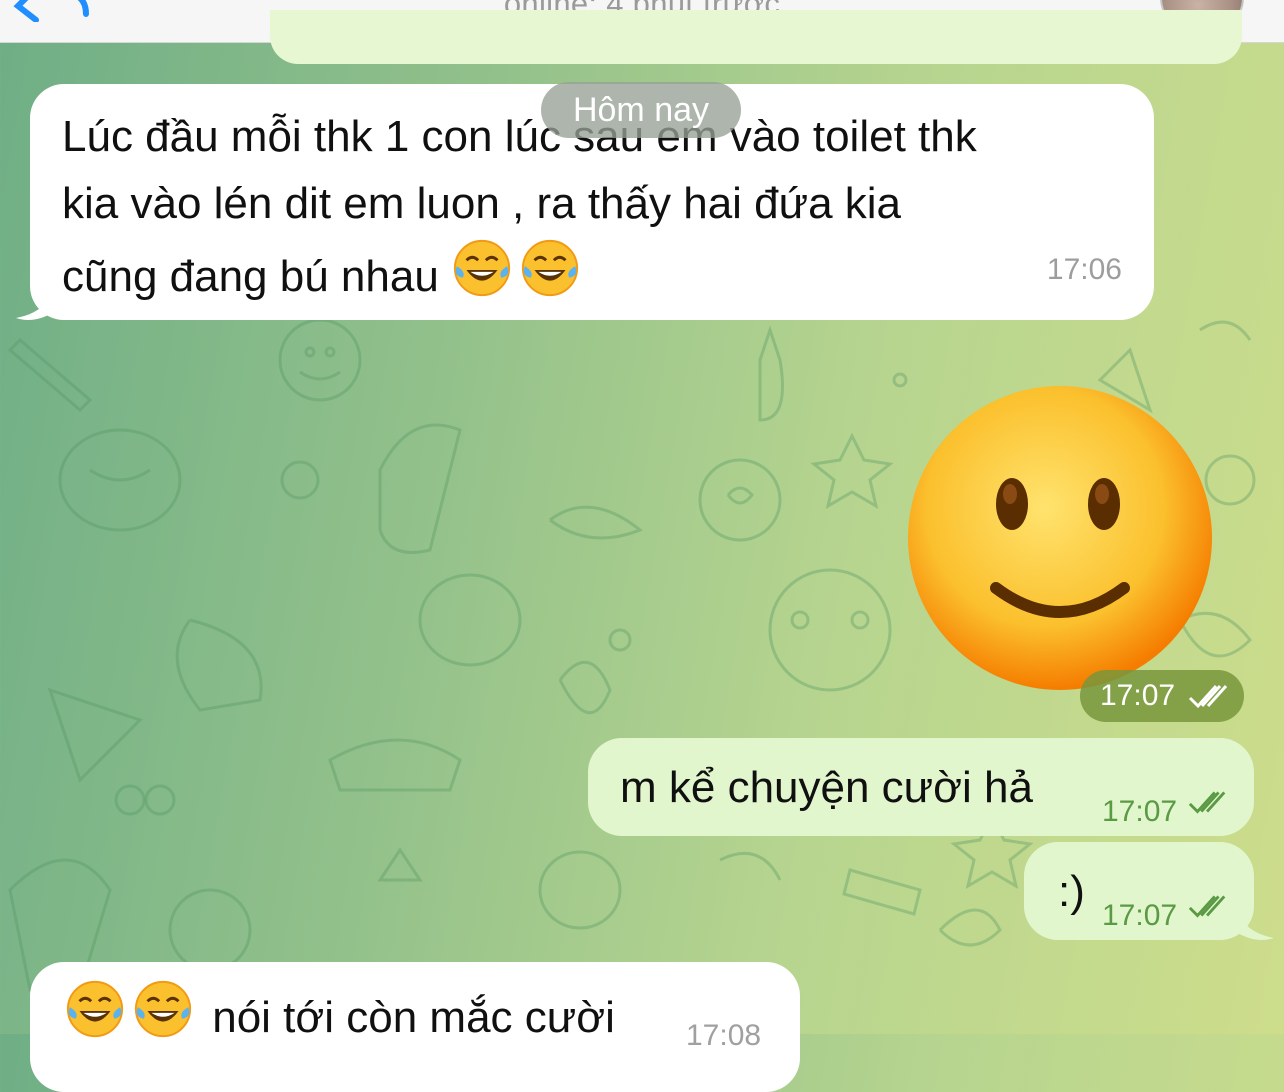 This screenshot has height=1092, width=1284. What do you see at coordinates (826, 787) in the screenshot?
I see `message-text: m kể chuyện cười hả` at bounding box center [826, 787].